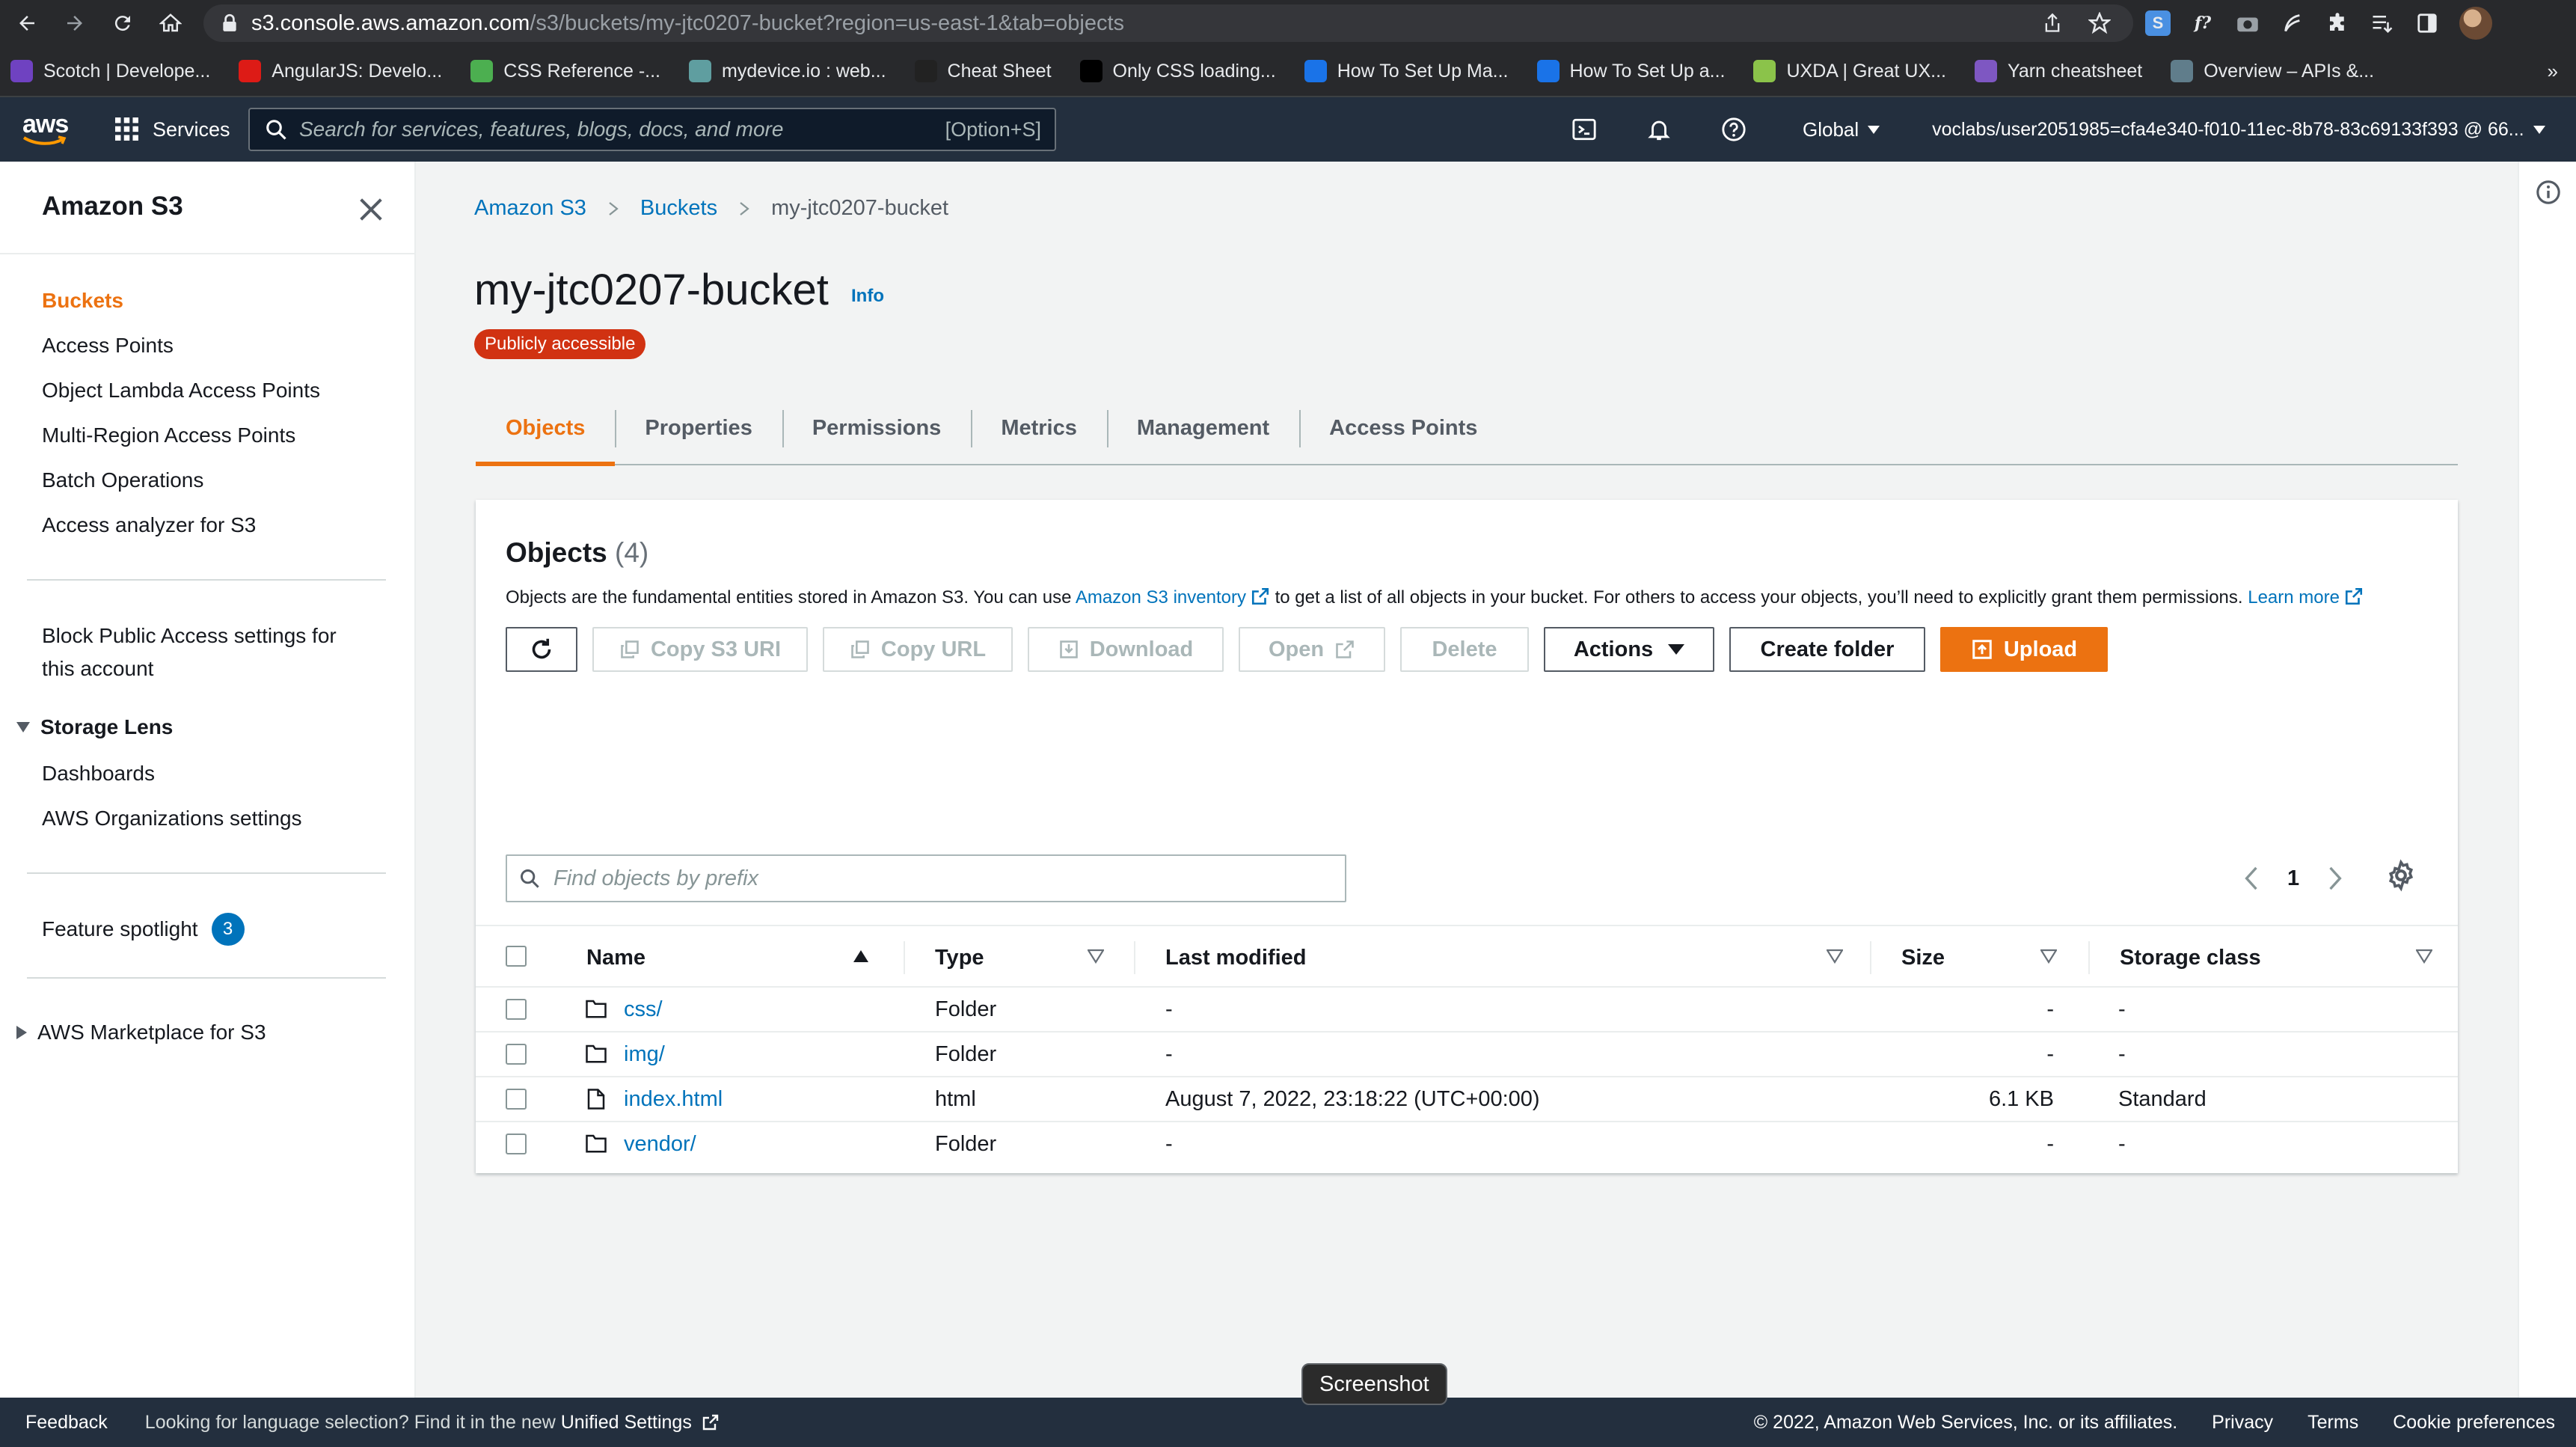 This screenshot has height=1447, width=2576. I want to click on sidebar-item-object-lambda-access-points: Object Lambda Access Points, so click(181, 391).